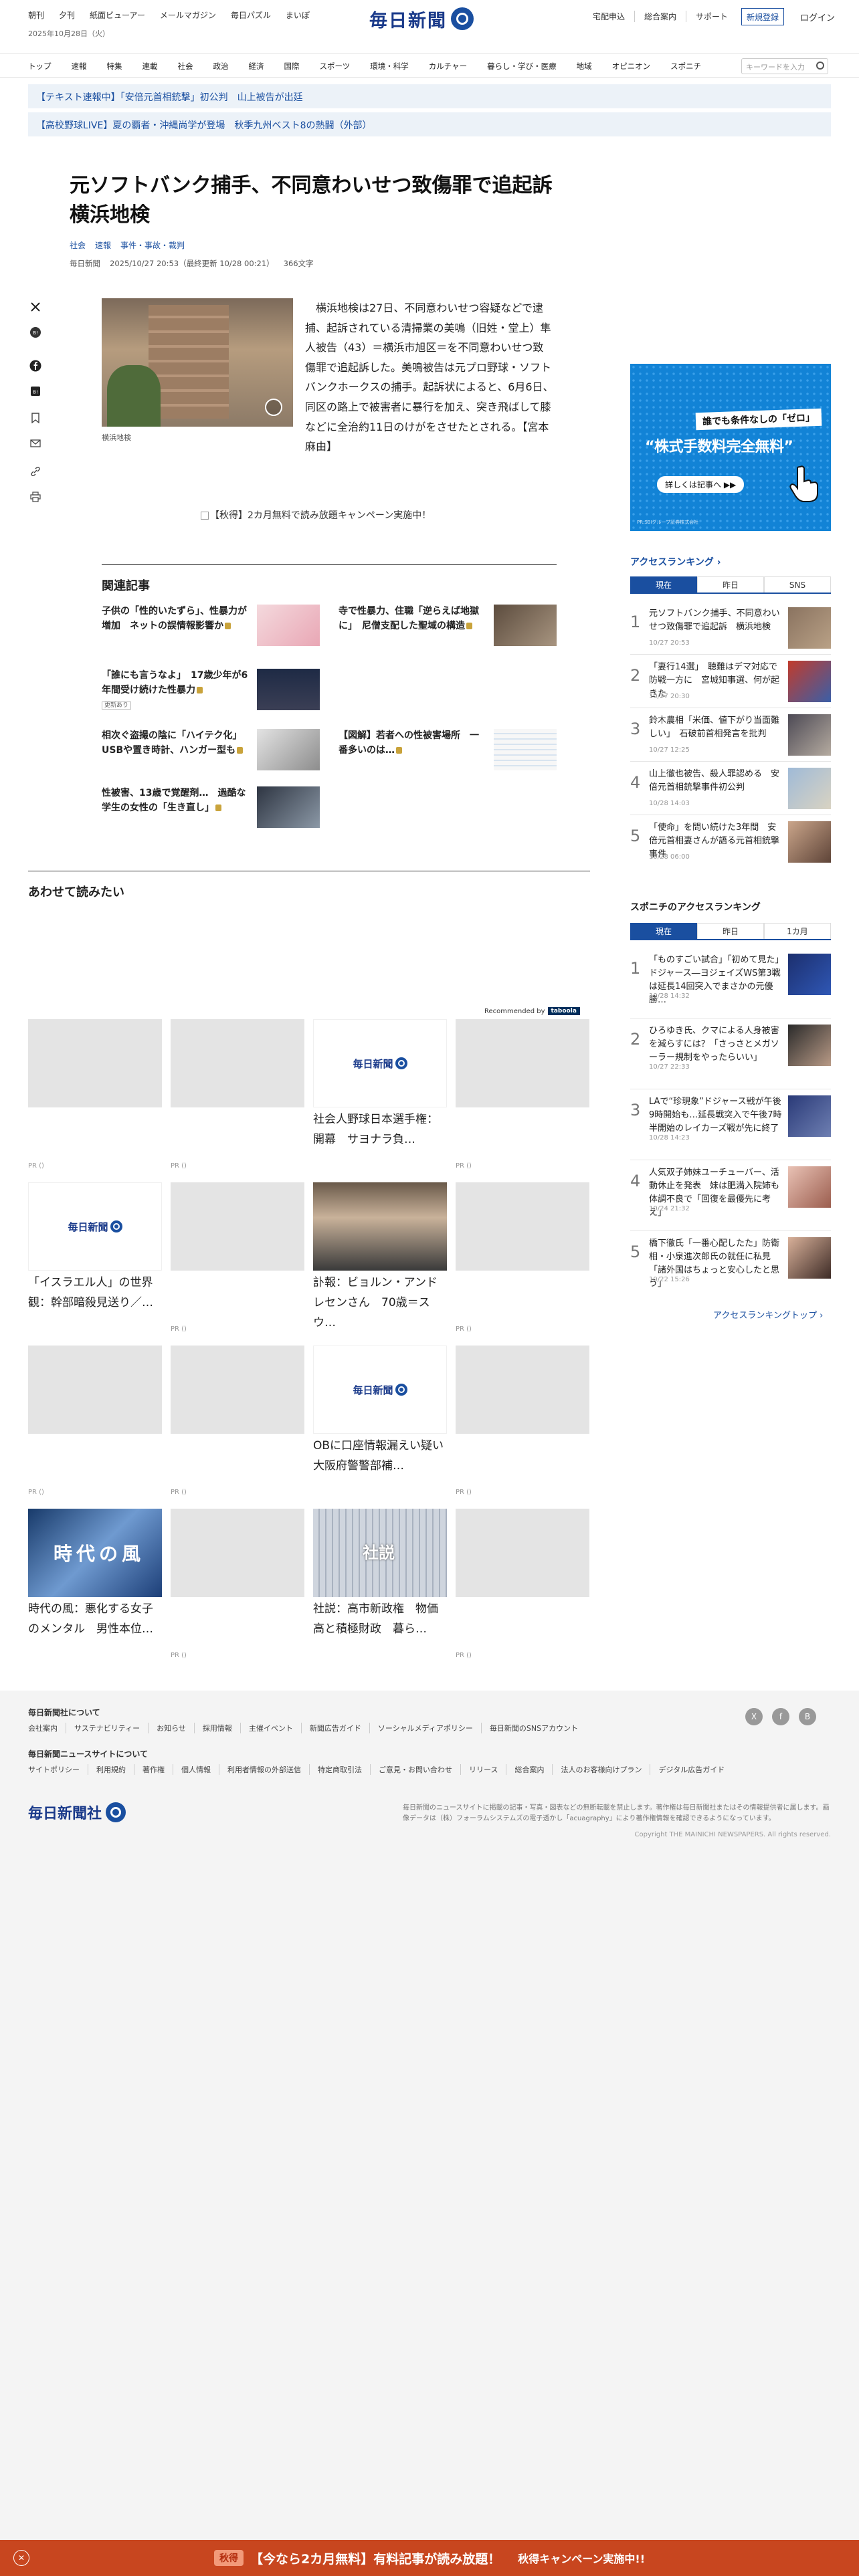 Image resolution: width=859 pixels, height=2576 pixels. I want to click on nav-item-world: 国際, so click(292, 66).